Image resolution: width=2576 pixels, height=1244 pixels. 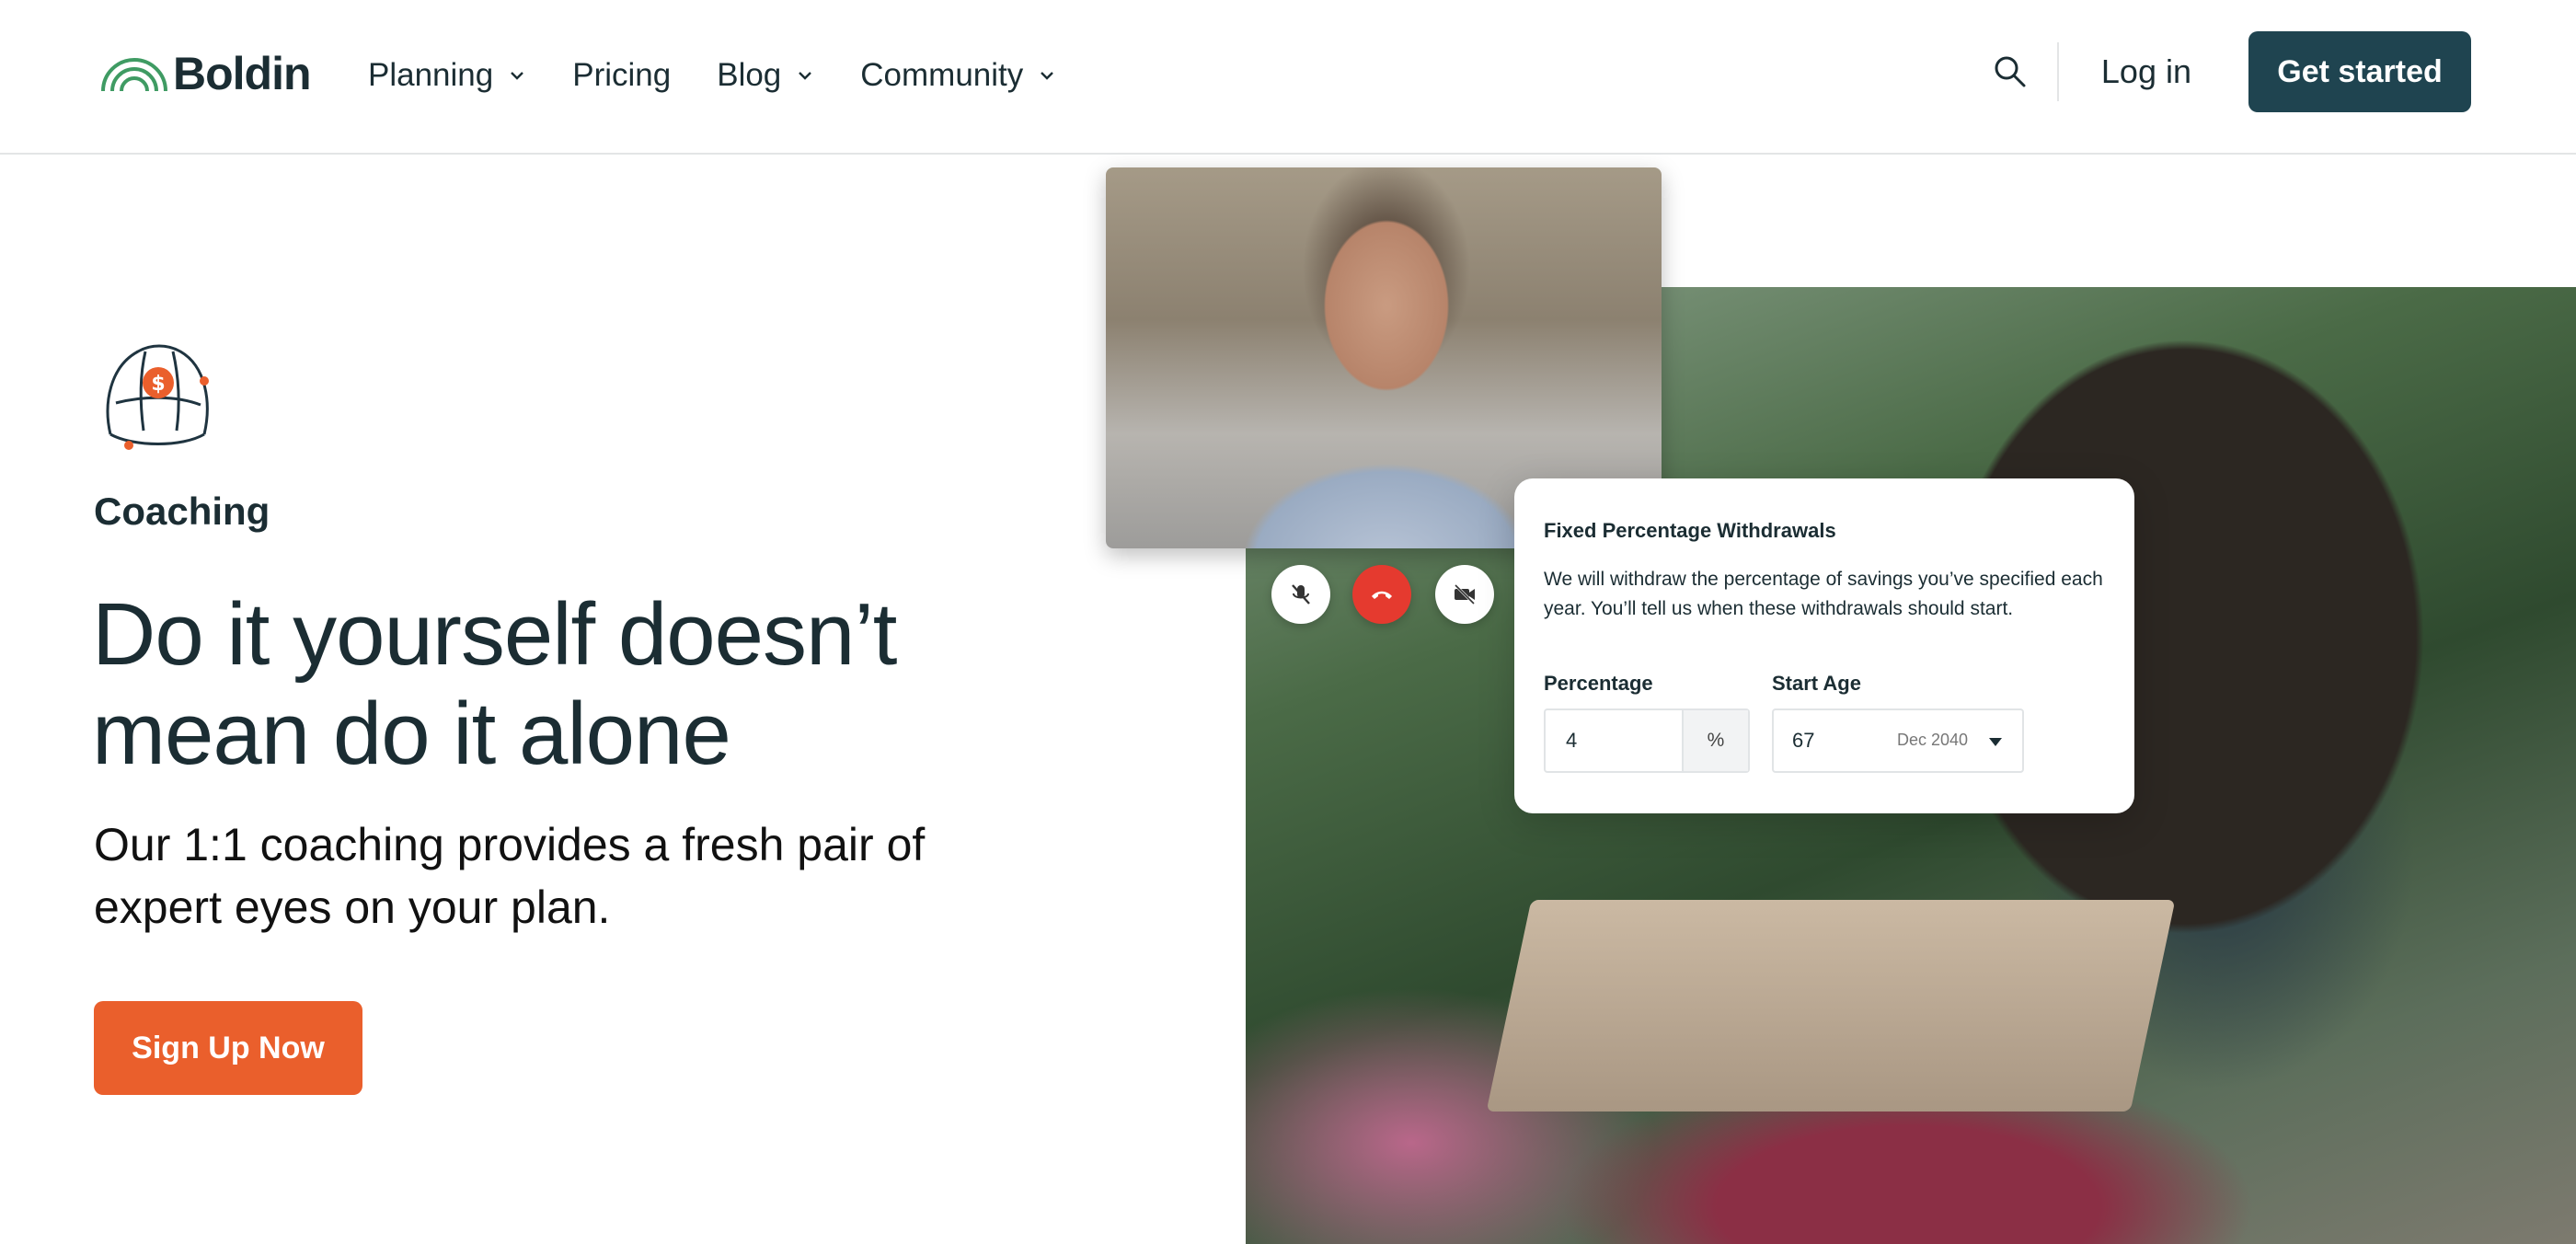 What do you see at coordinates (2057, 71) in the screenshot?
I see `nav-divider` at bounding box center [2057, 71].